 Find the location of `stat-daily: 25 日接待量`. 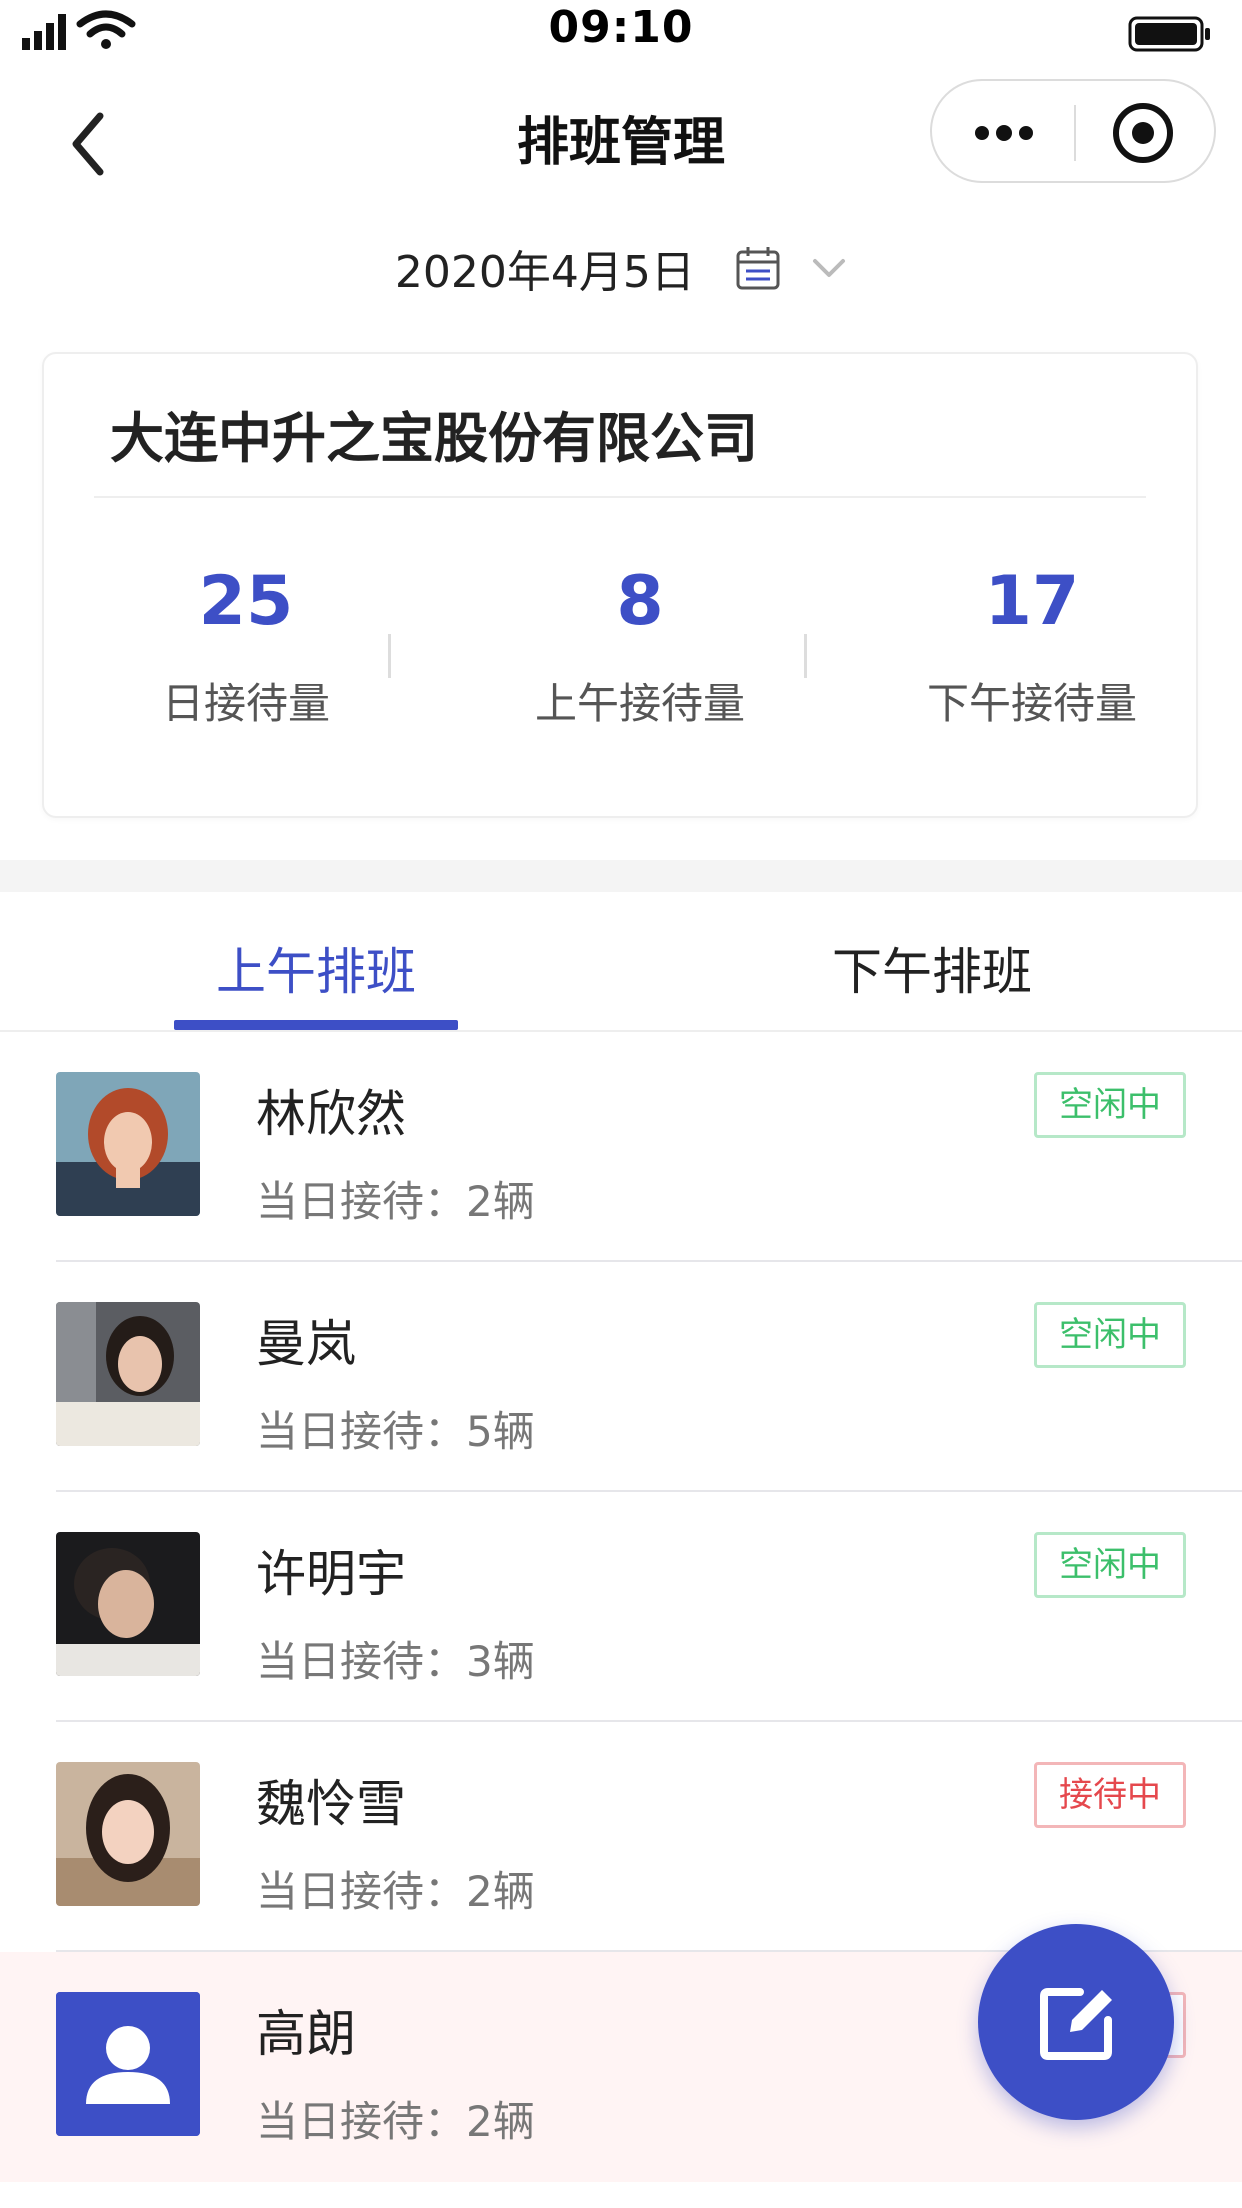

stat-daily: 25 日接待量 is located at coordinates (246, 646).